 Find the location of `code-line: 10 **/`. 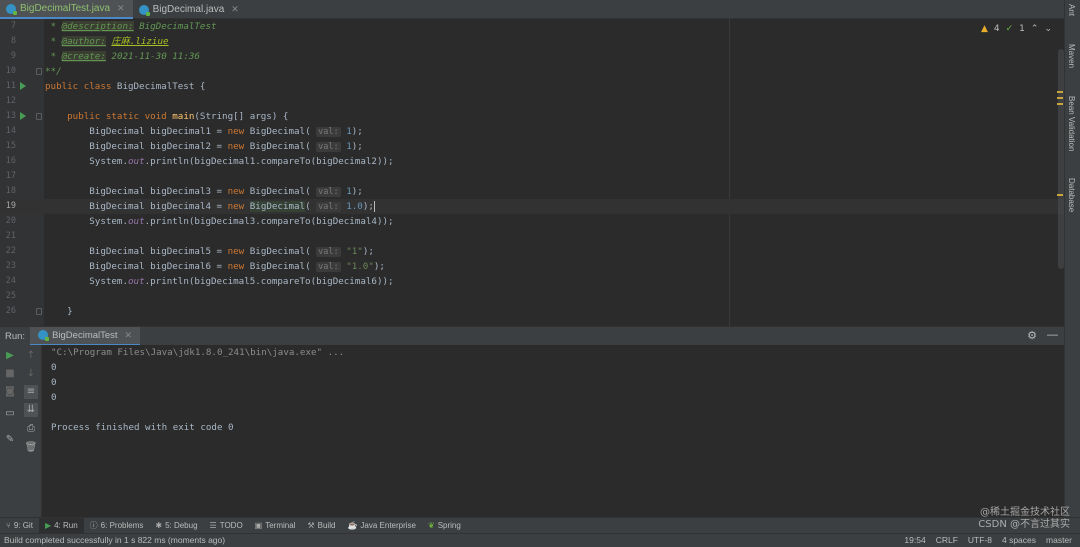

code-line: 10 **/ is located at coordinates (33, 71).